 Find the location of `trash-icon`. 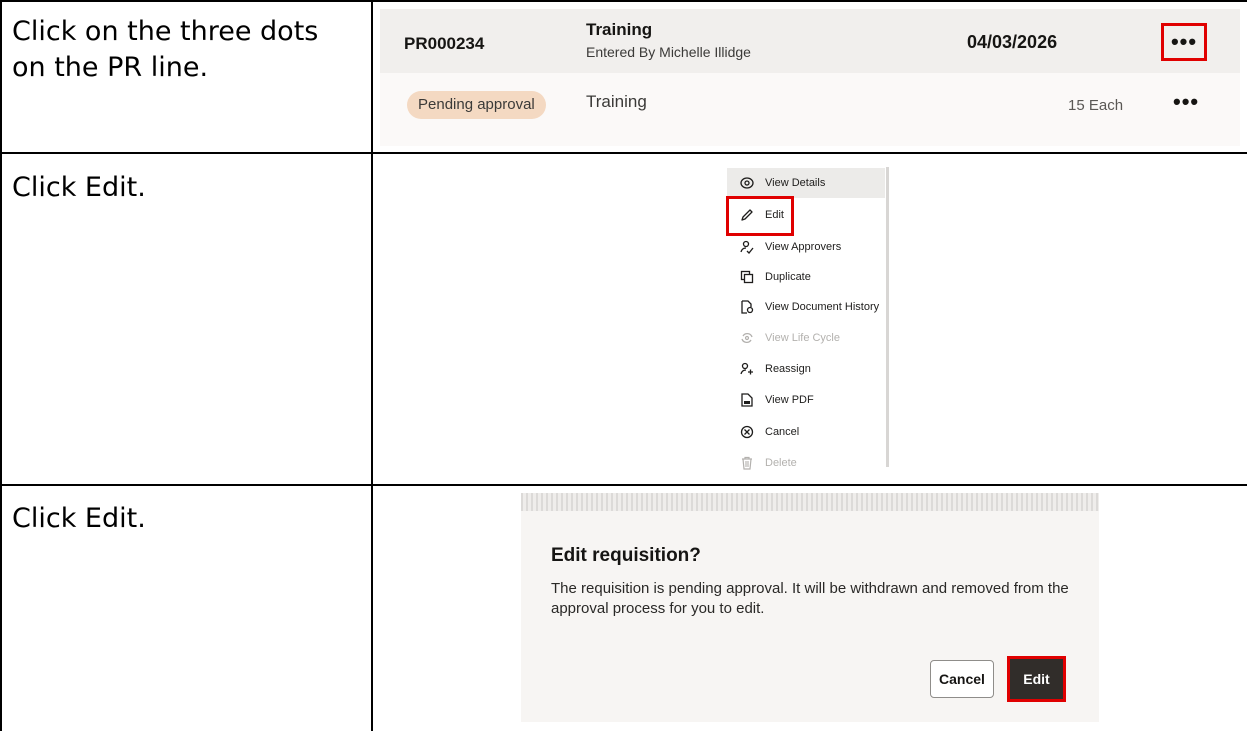

trash-icon is located at coordinates (747, 463).